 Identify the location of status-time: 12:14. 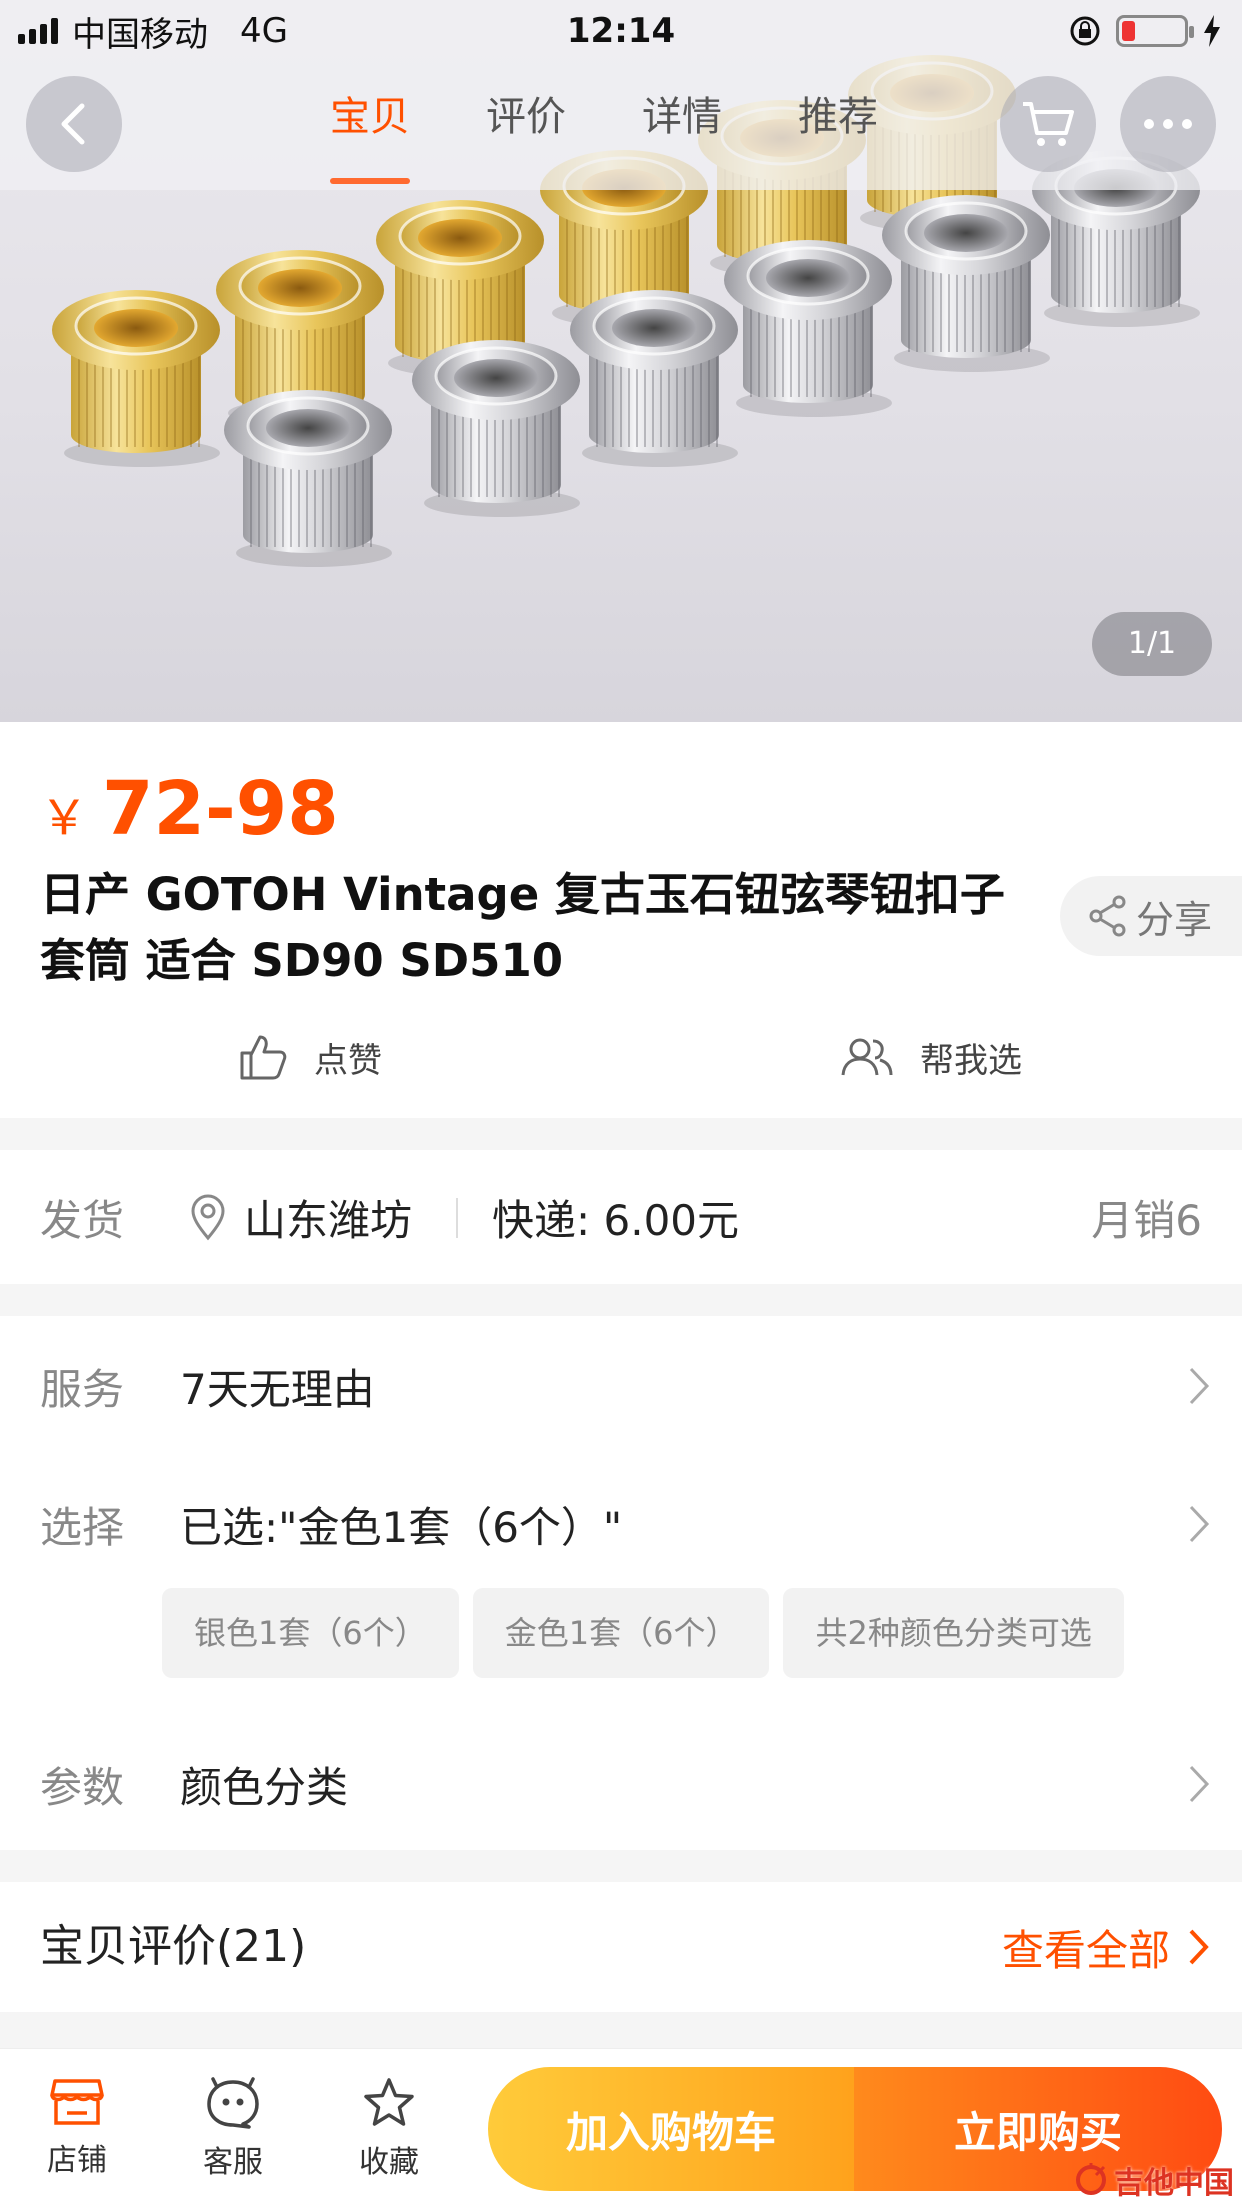
(621, 31).